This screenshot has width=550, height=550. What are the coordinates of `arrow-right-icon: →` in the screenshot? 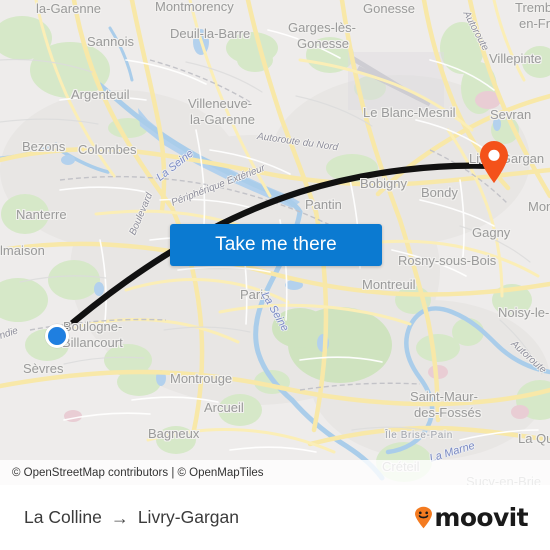 It's located at (119, 517).